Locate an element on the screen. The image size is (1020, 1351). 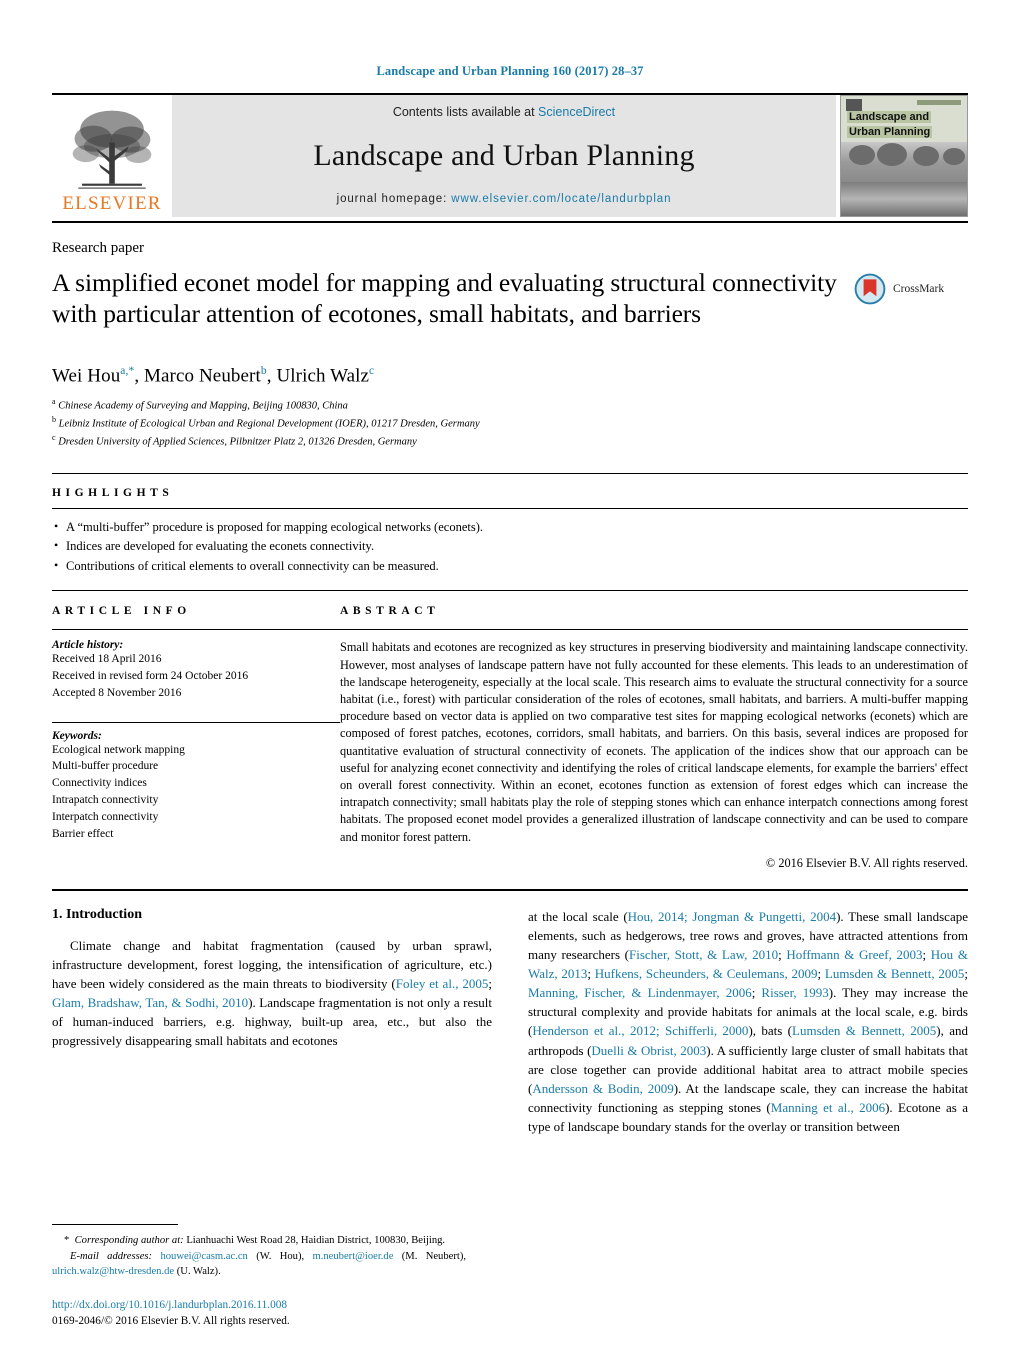
elsevier-tree-icon is located at coordinates (112, 149).